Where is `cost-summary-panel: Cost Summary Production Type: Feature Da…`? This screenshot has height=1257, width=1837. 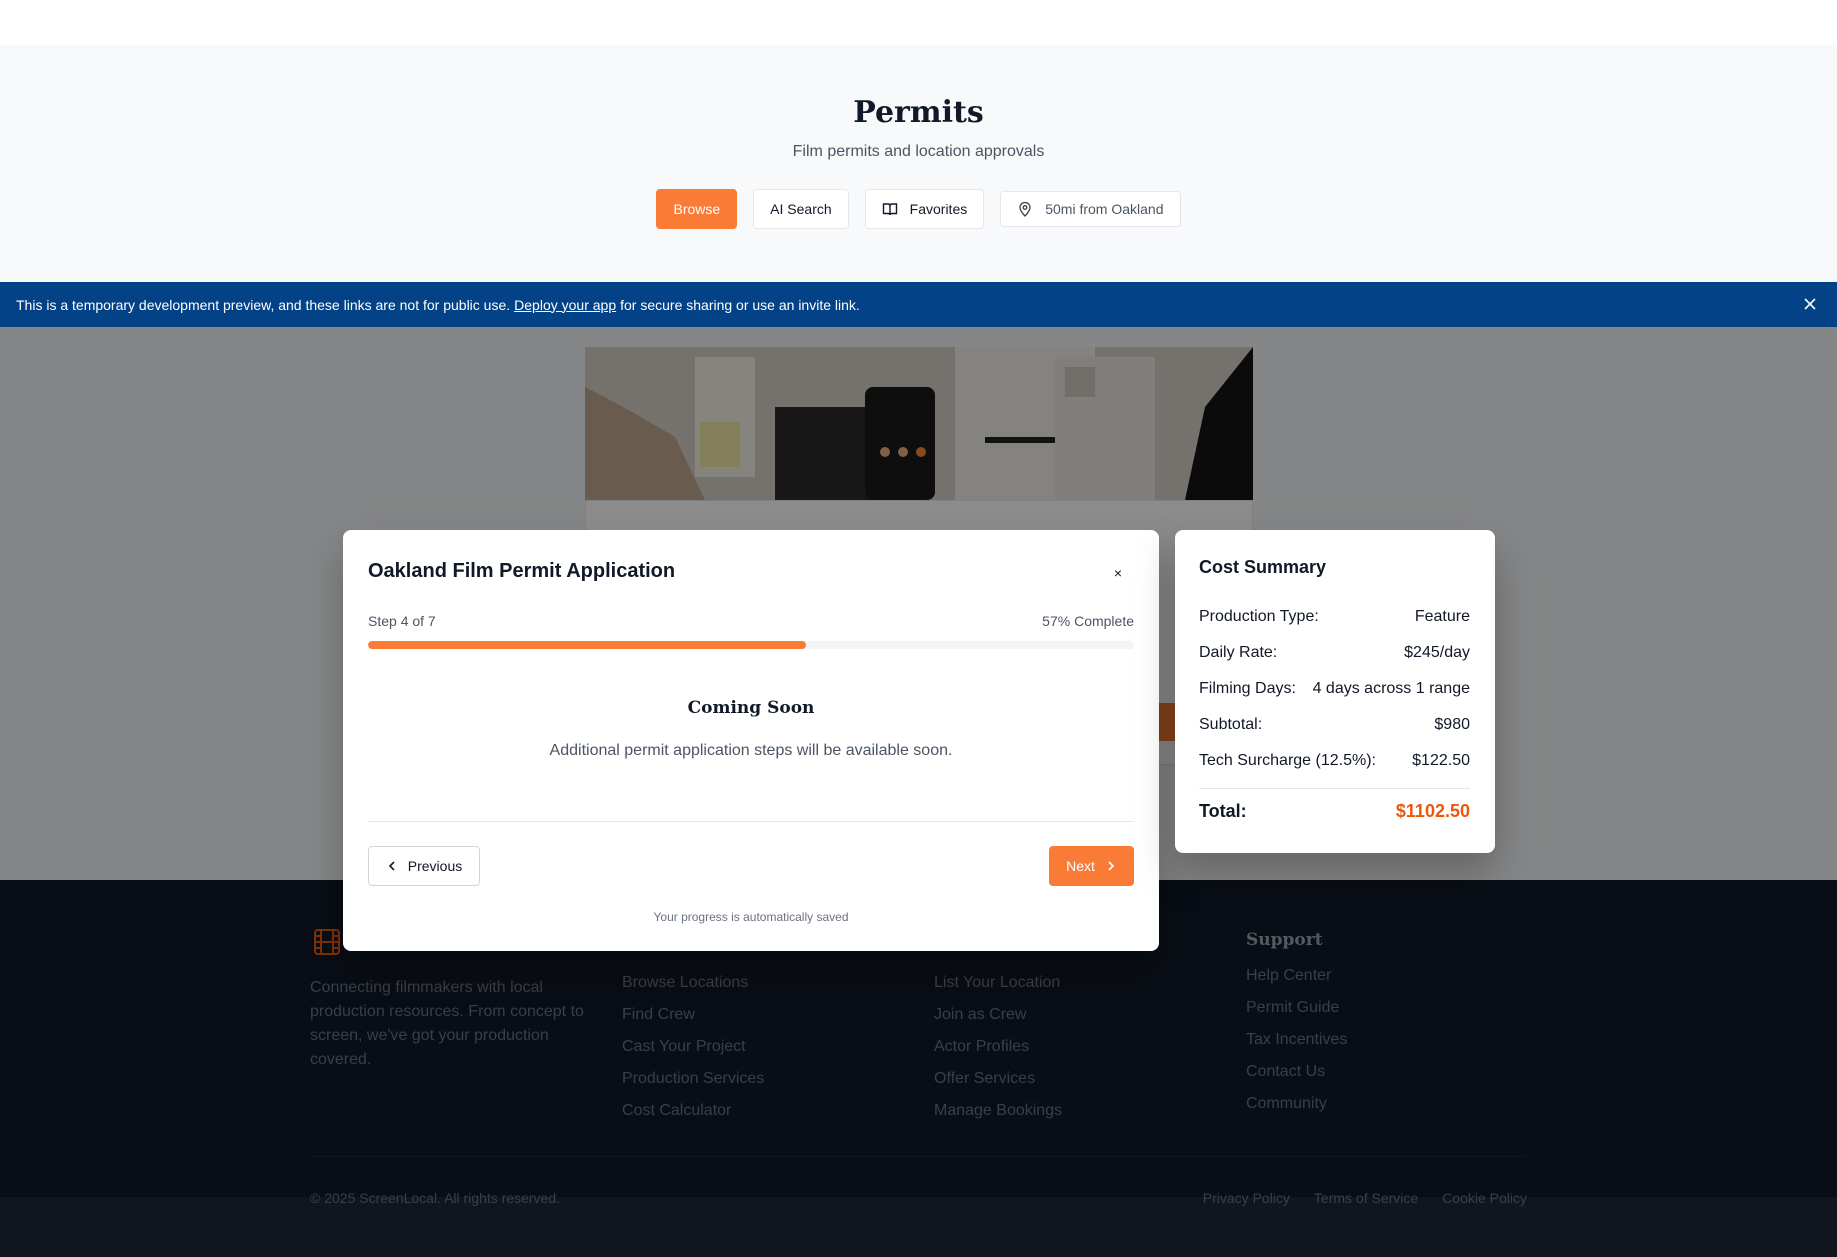 cost-summary-panel: Cost Summary Production Type: Feature Da… is located at coordinates (1335, 691).